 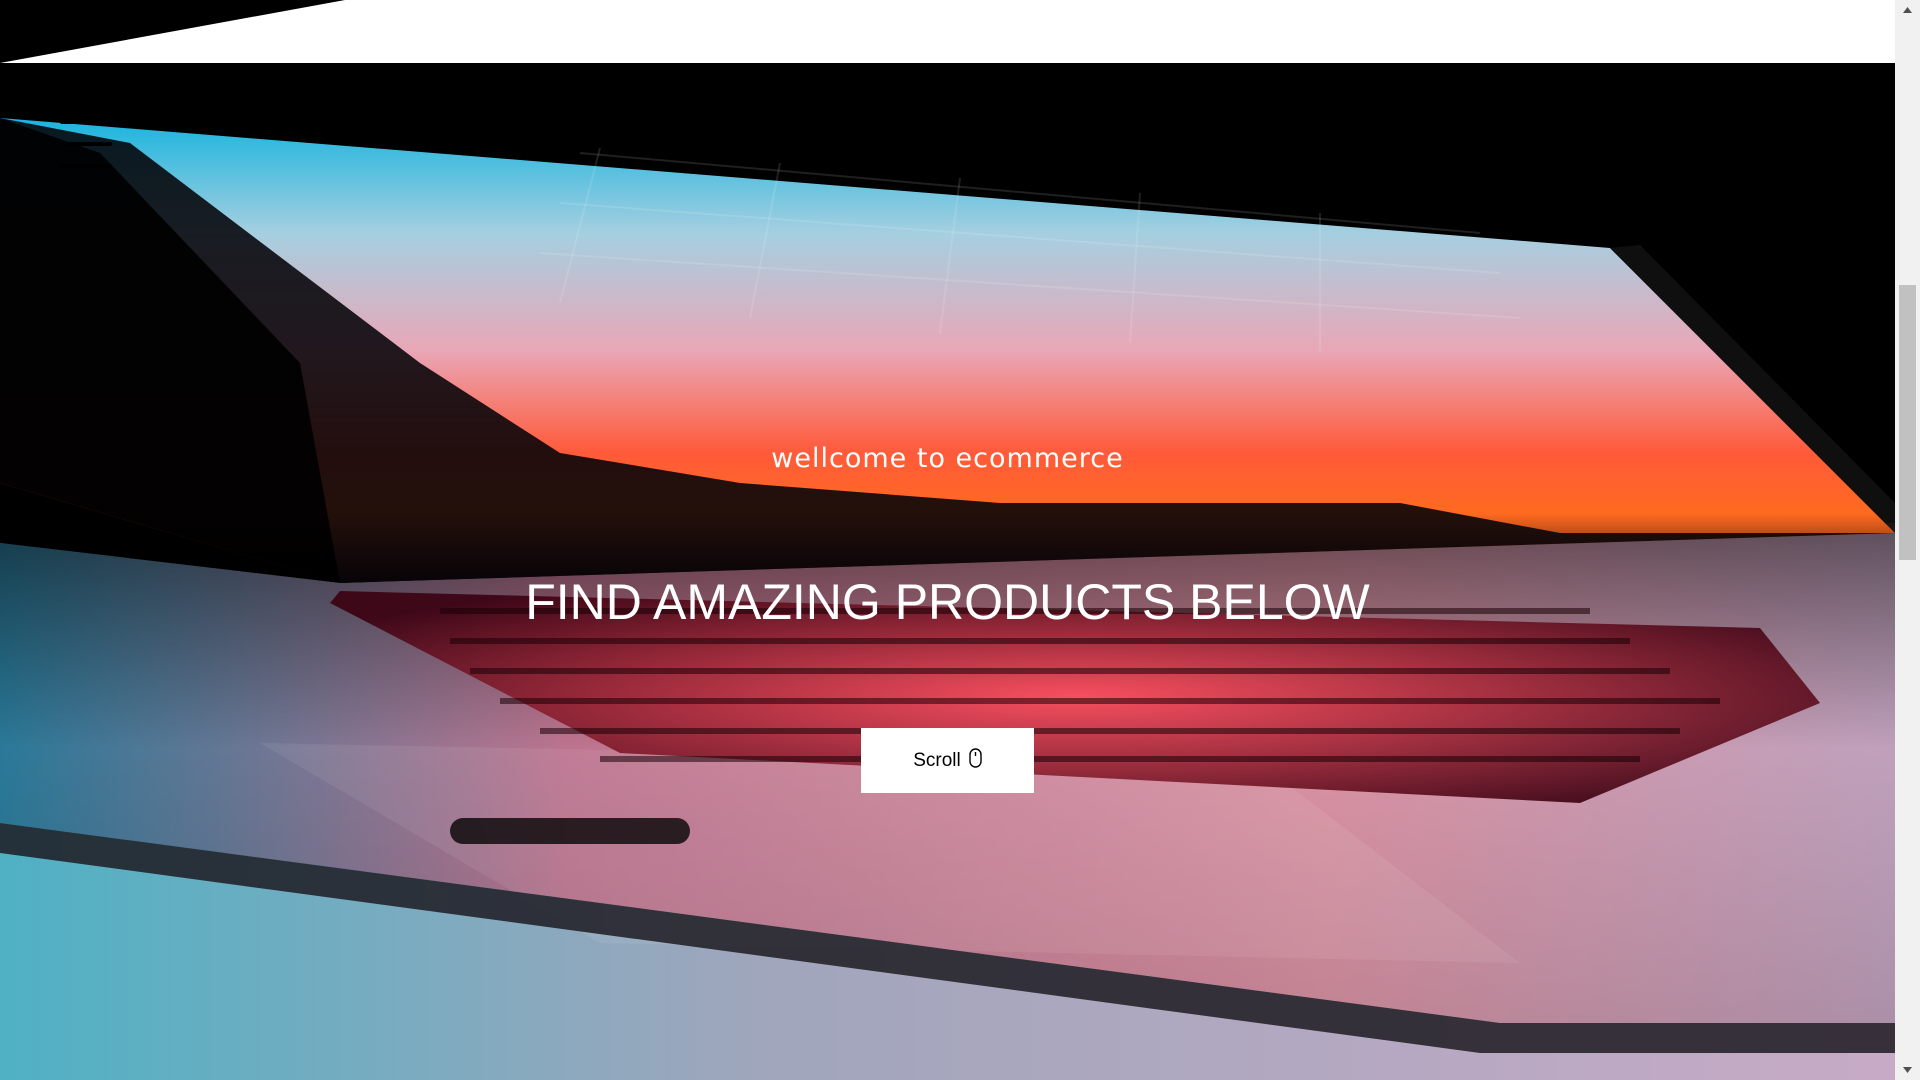 I want to click on mouse-icon, so click(x=975, y=757).